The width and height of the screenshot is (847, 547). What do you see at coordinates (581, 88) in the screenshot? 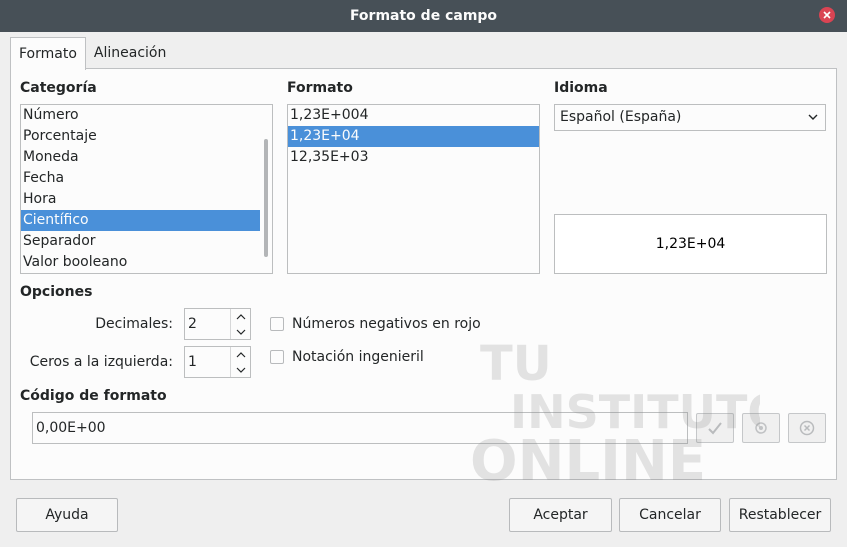
I see `idioma-label: Idioma` at bounding box center [581, 88].